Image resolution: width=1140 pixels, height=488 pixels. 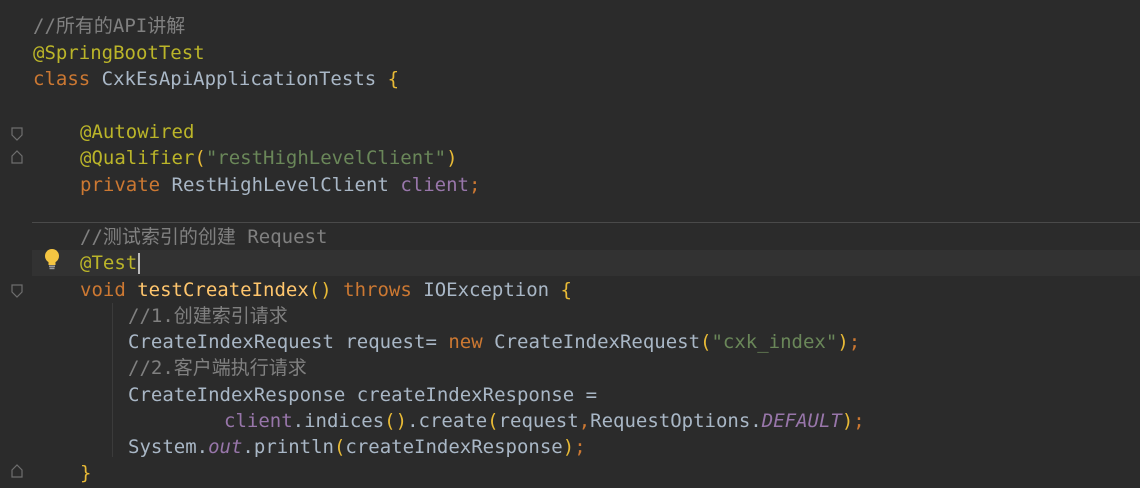 What do you see at coordinates (162, 447) in the screenshot?
I see `class-name: System` at bounding box center [162, 447].